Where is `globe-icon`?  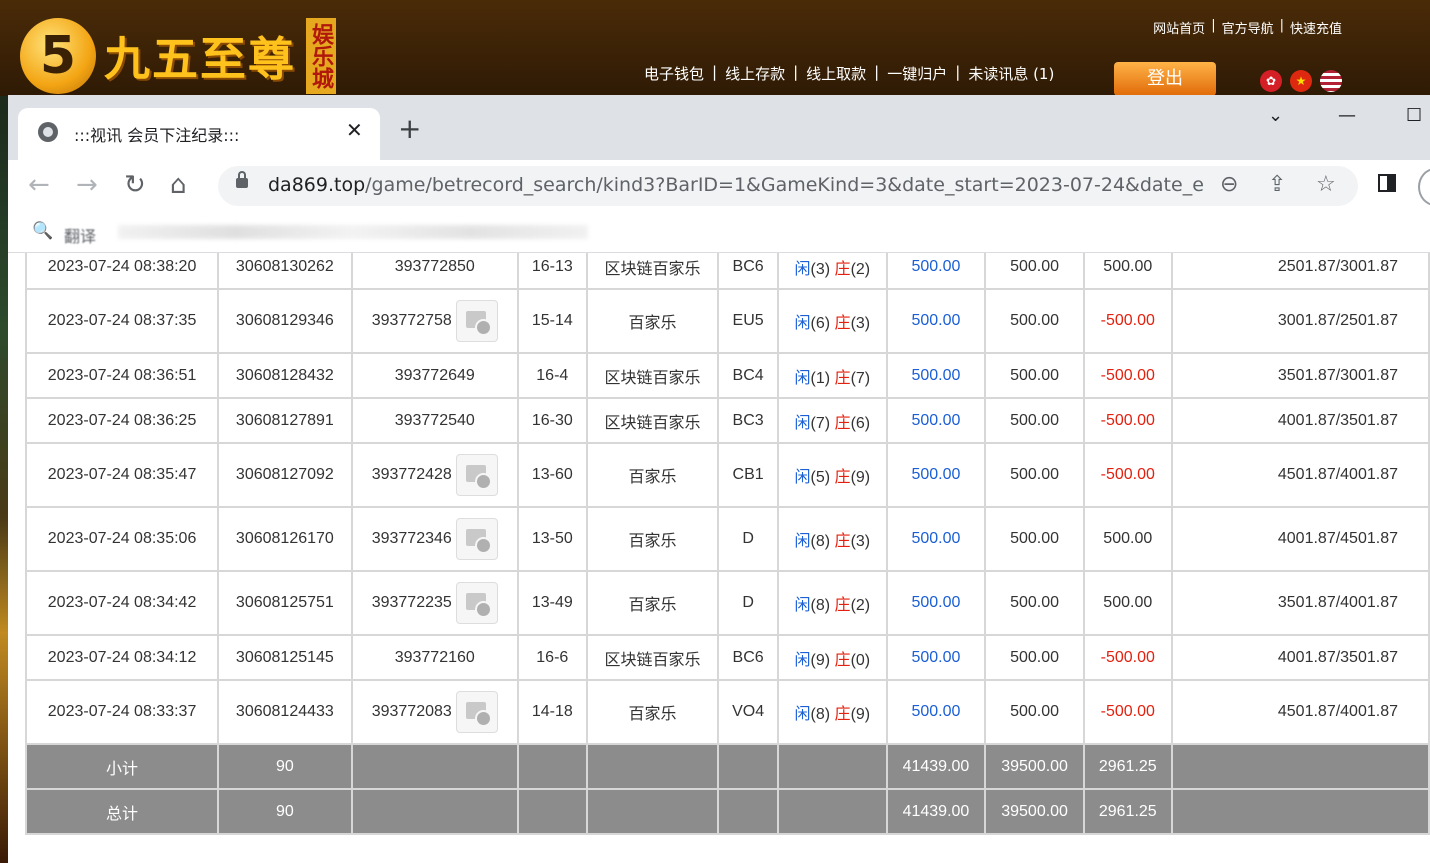 globe-icon is located at coordinates (48, 132).